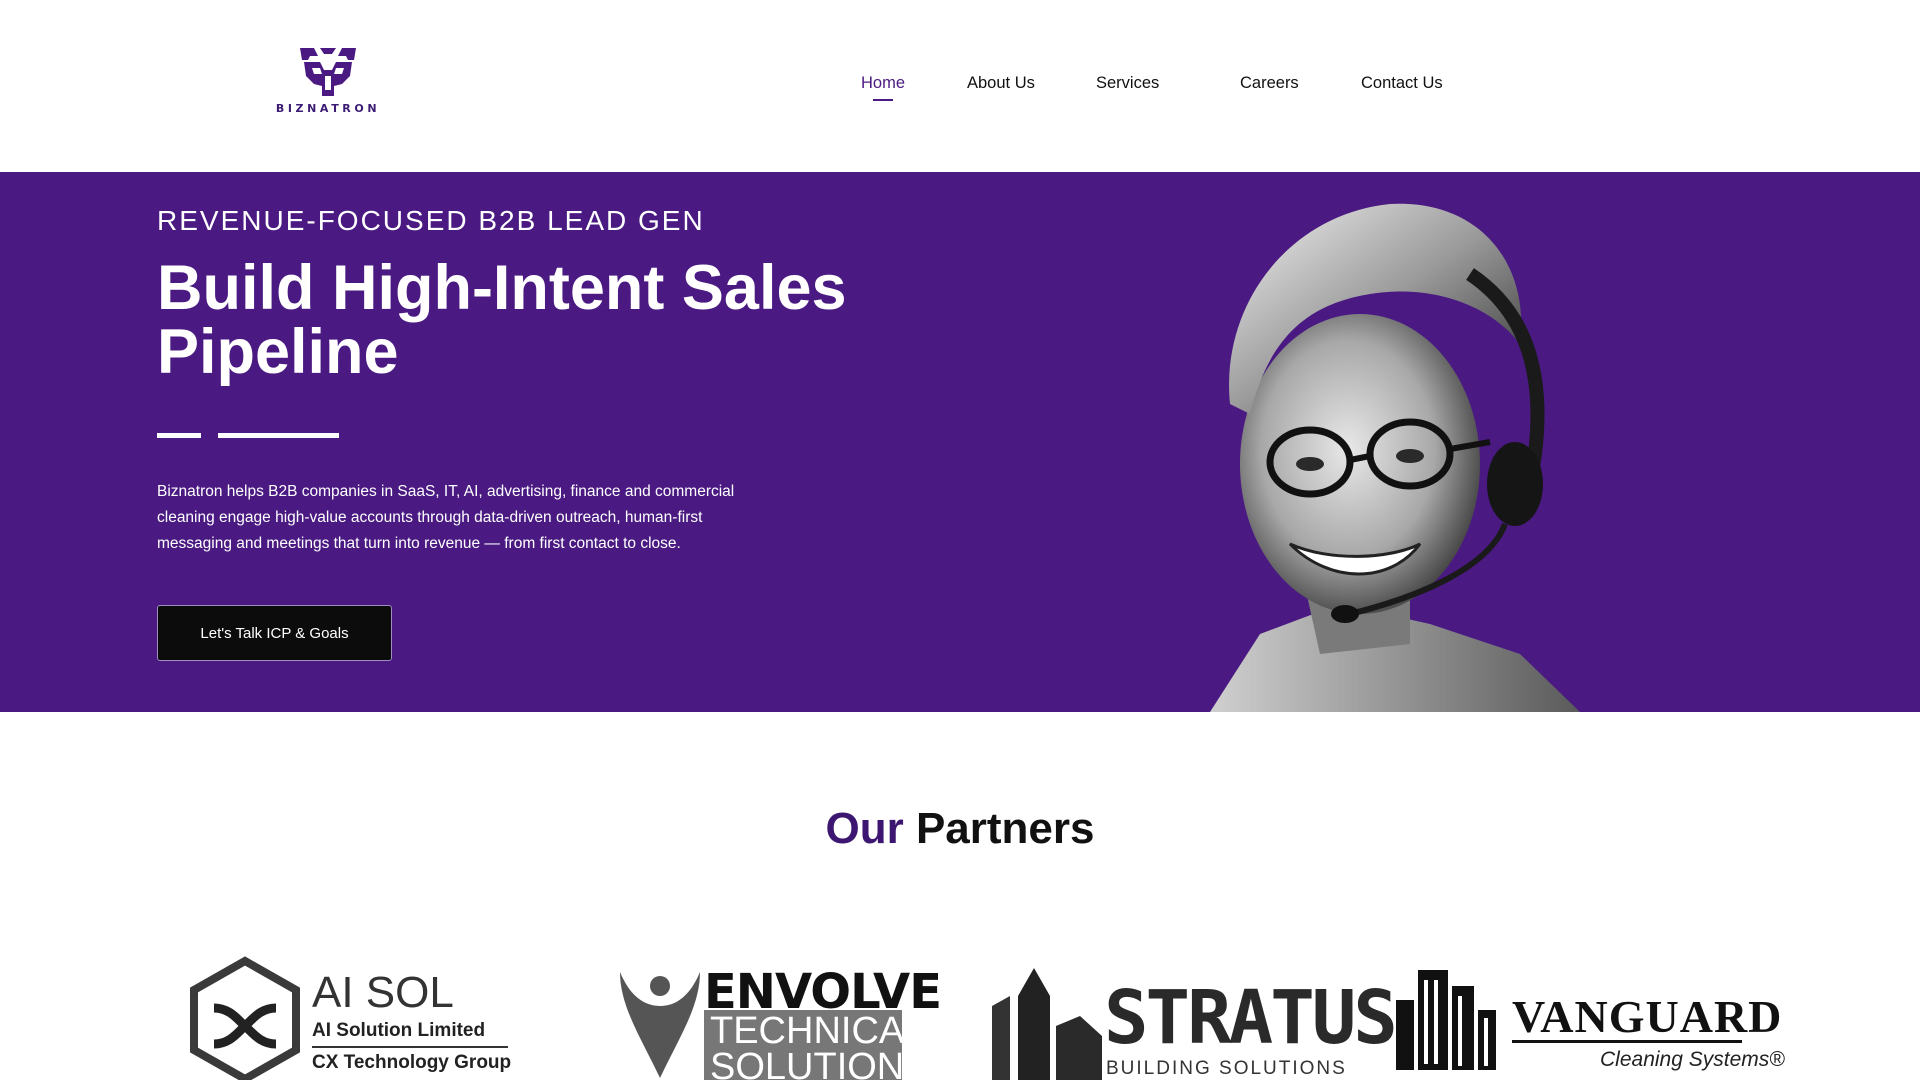 This screenshot has height=1080, width=1920. What do you see at coordinates (383, 992) in the screenshot?
I see `partner-name: AI SOL` at bounding box center [383, 992].